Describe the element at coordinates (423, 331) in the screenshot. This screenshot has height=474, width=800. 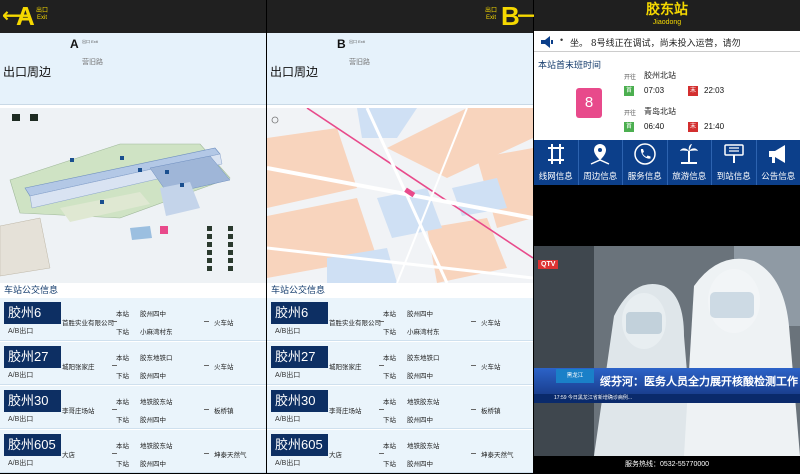
I see `next-stop: 小麻湾村东` at that location.